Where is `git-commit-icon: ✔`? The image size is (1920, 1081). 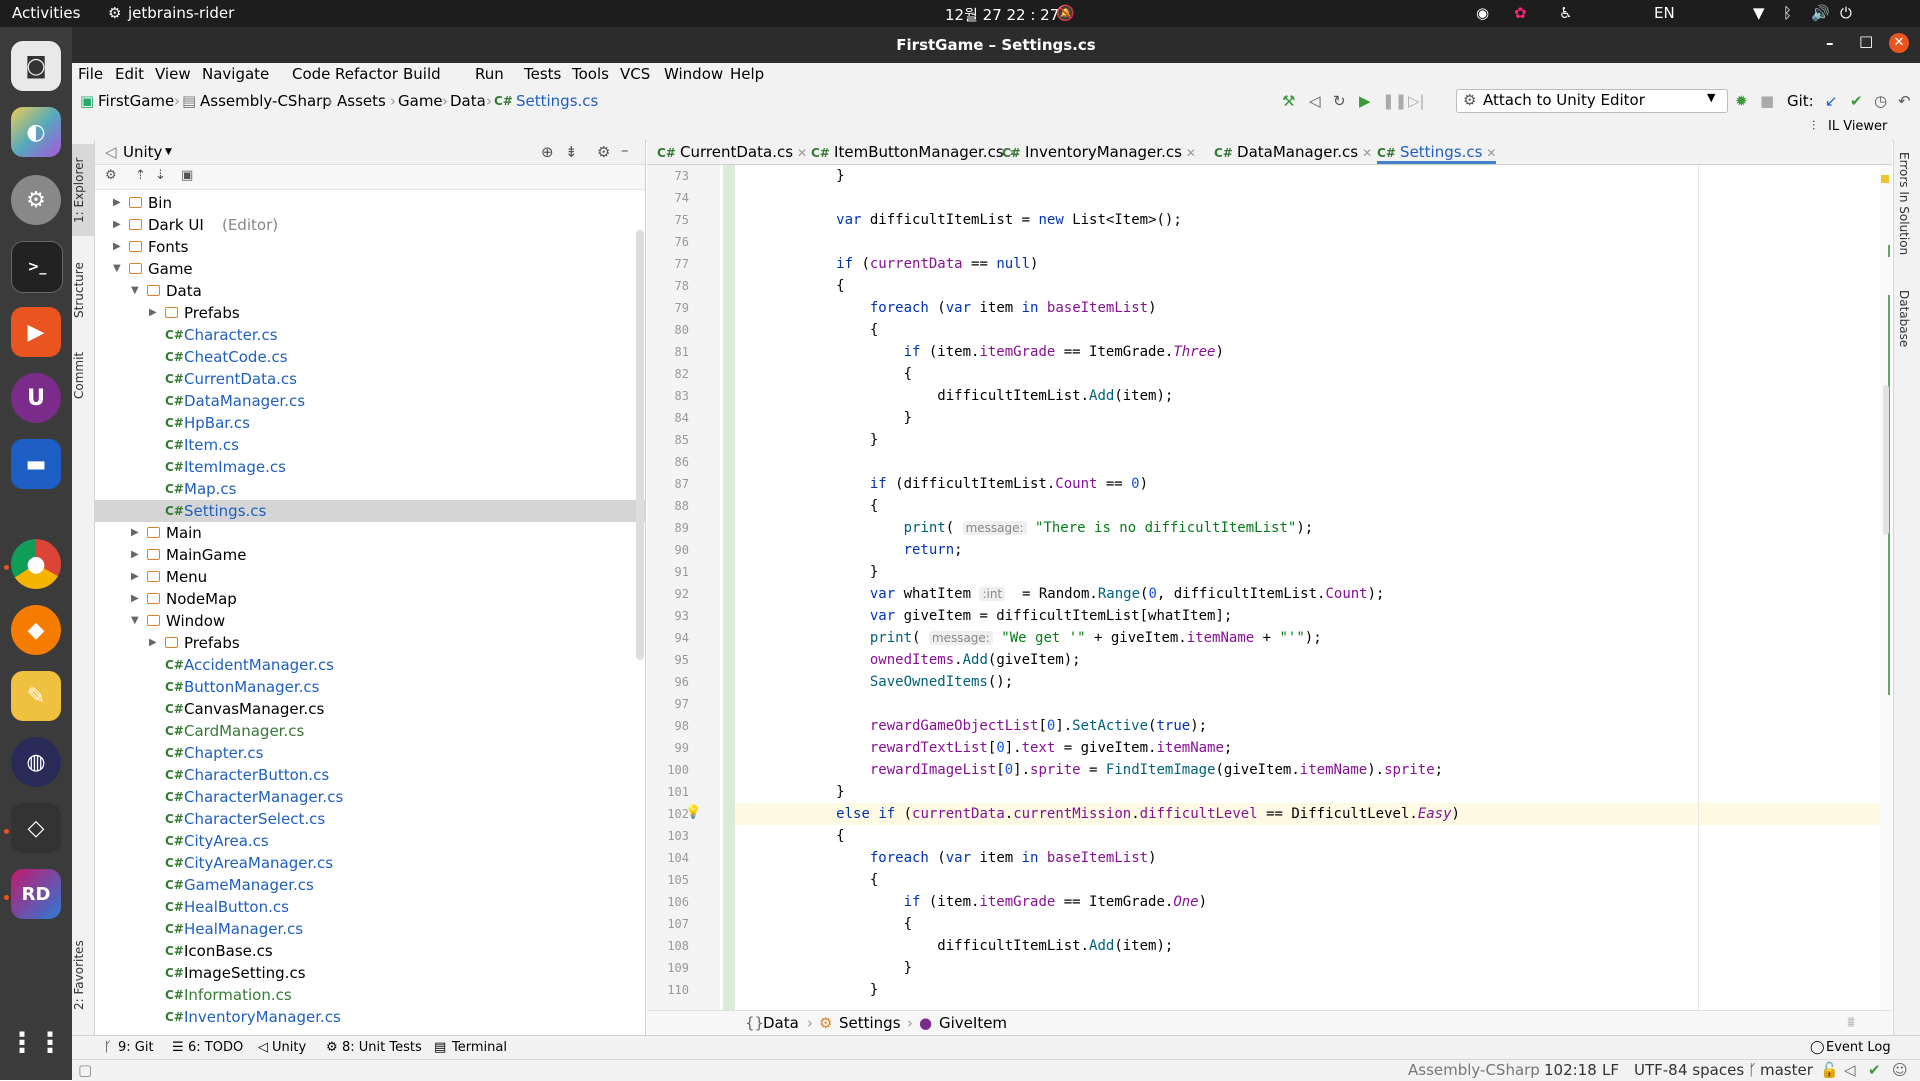 git-commit-icon: ✔ is located at coordinates (1856, 101).